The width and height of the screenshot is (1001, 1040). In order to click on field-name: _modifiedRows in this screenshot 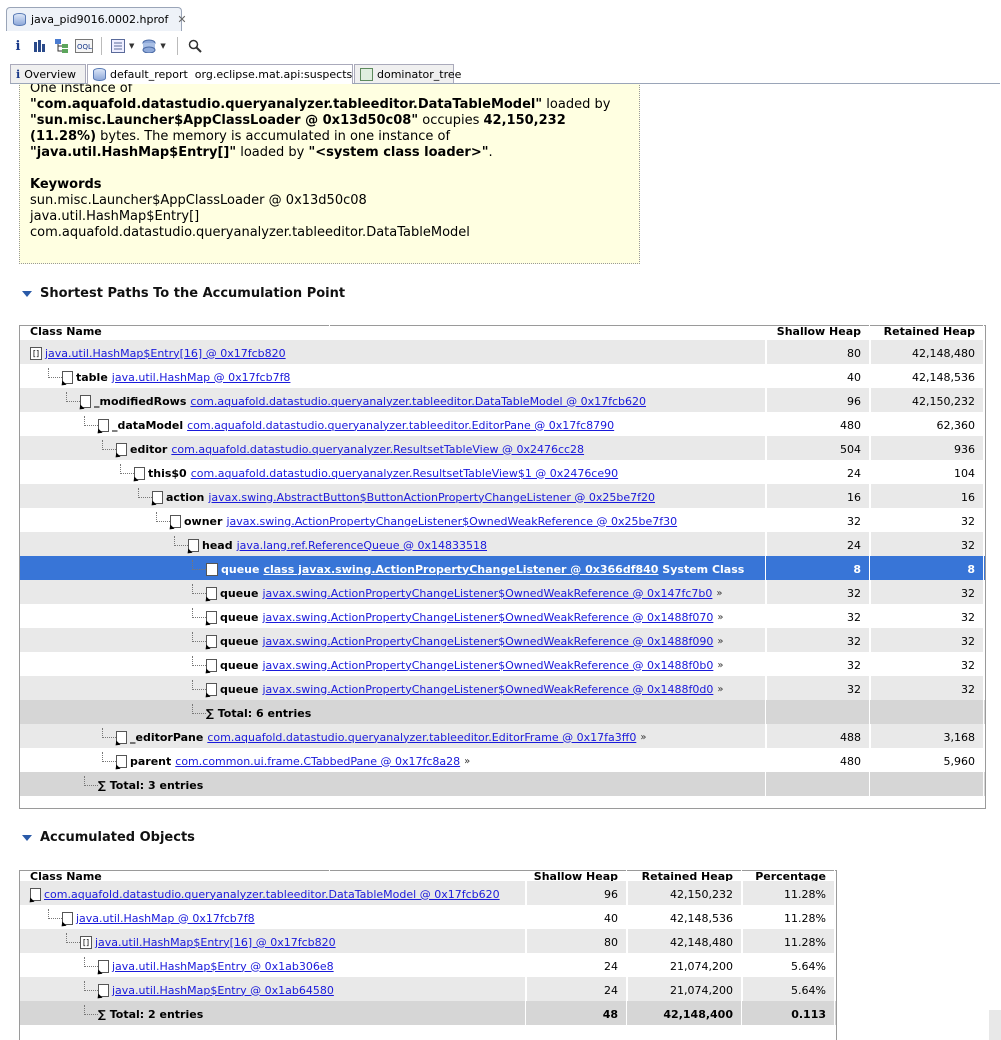, I will do `click(140, 401)`.